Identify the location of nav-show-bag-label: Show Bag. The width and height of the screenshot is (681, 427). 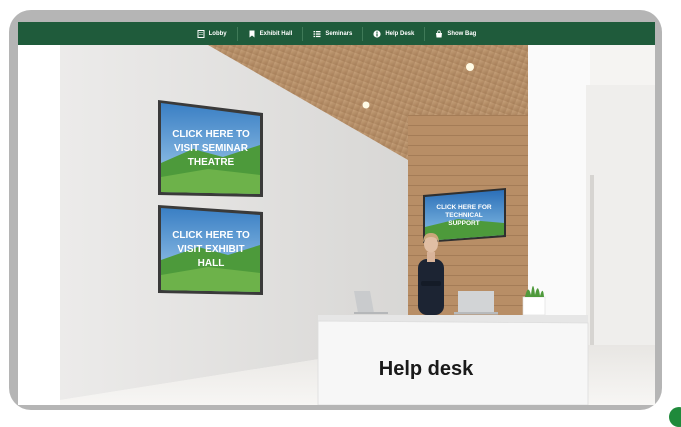
(462, 33).